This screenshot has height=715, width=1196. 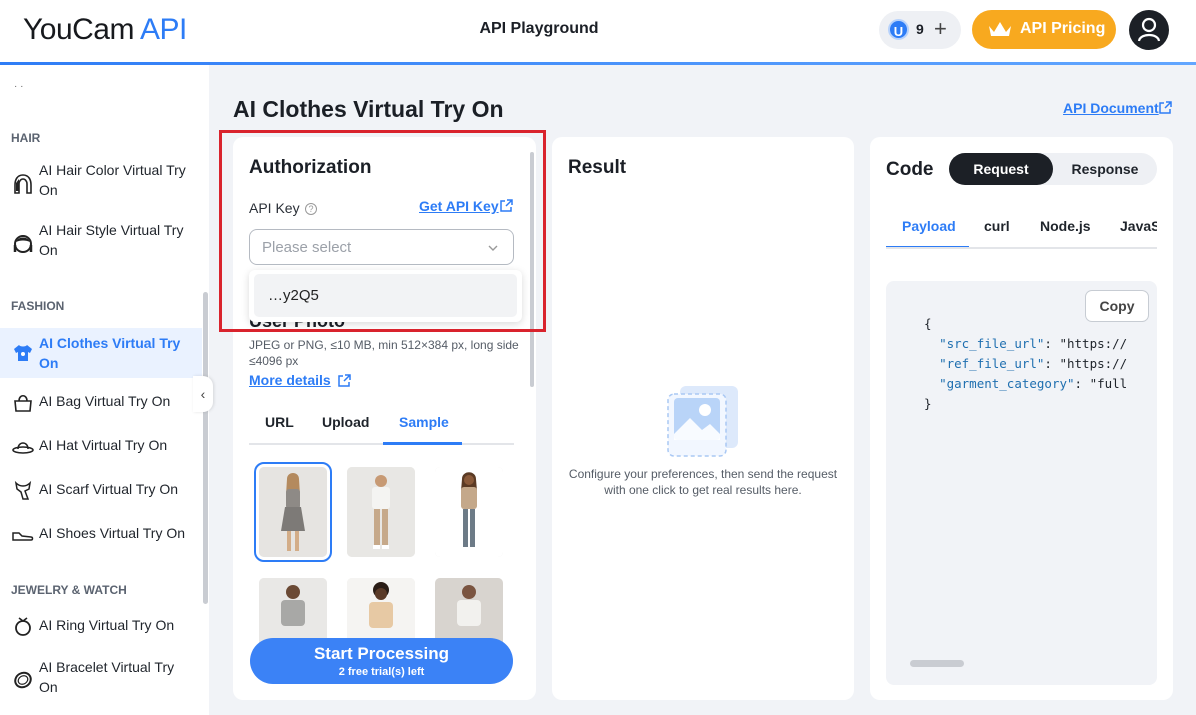 I want to click on hair-color-icon, so click(x=23, y=184).